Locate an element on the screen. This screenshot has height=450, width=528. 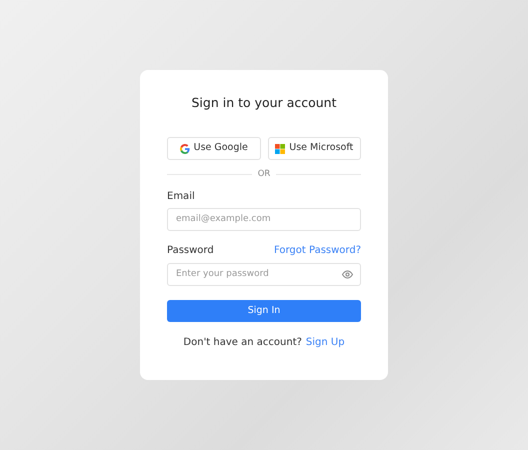
password-label: Password is located at coordinates (190, 250).